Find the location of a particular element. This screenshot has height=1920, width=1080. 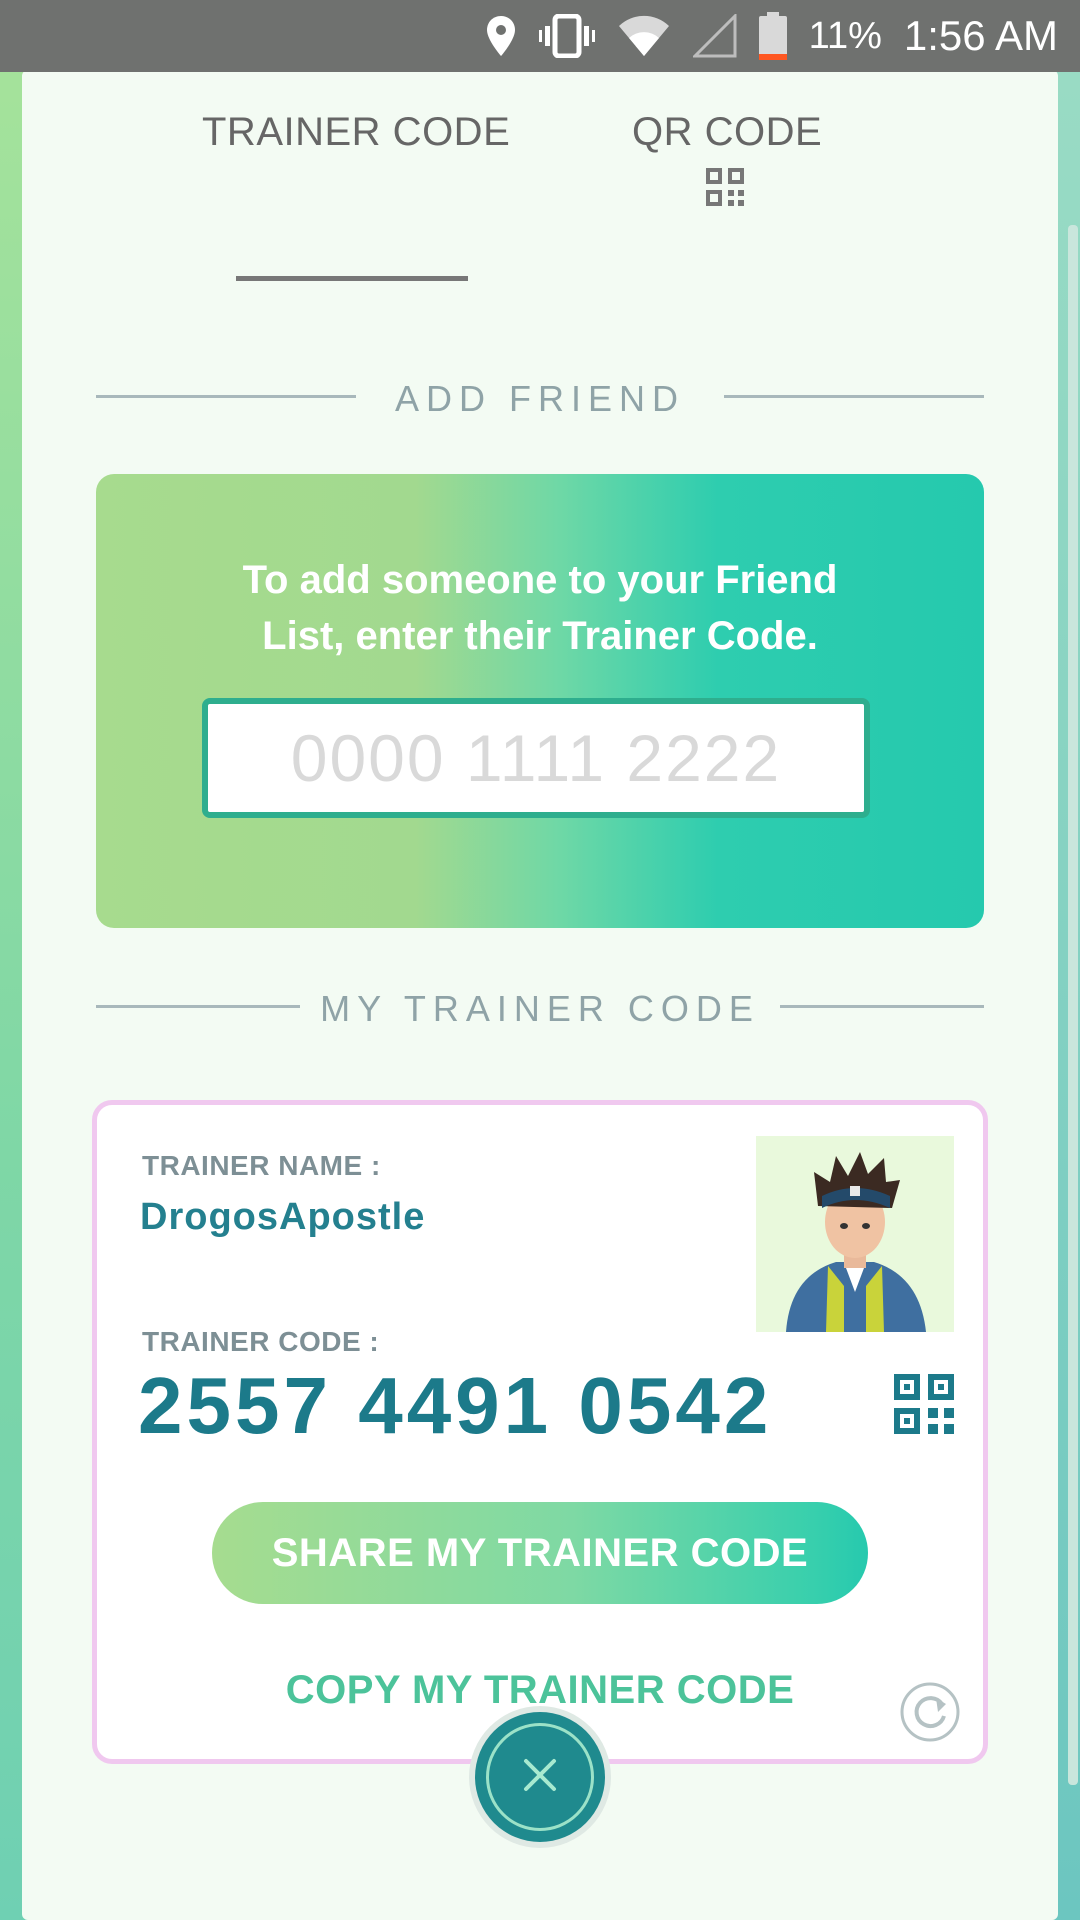

clock: 1:56 AM is located at coordinates (980, 35).